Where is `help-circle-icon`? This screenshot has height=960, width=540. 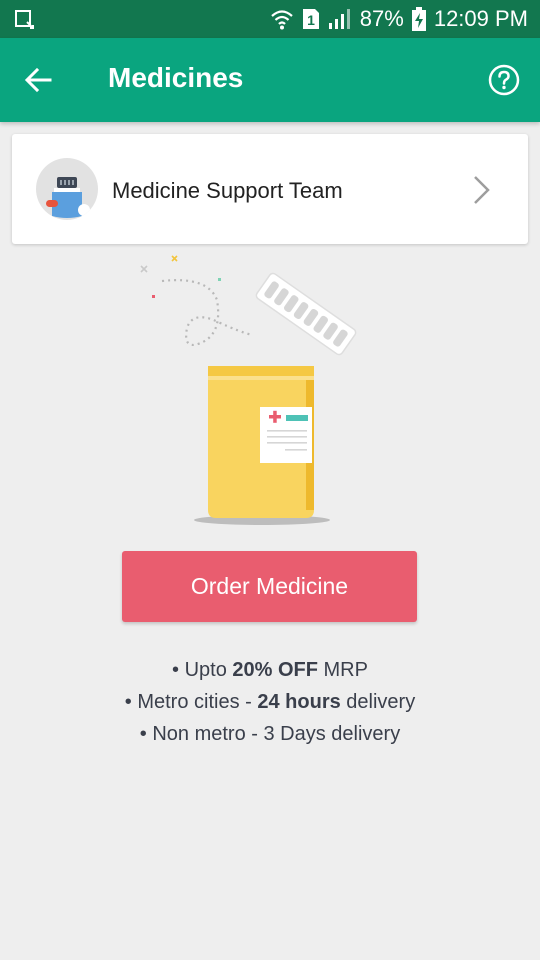
help-circle-icon is located at coordinates (504, 80).